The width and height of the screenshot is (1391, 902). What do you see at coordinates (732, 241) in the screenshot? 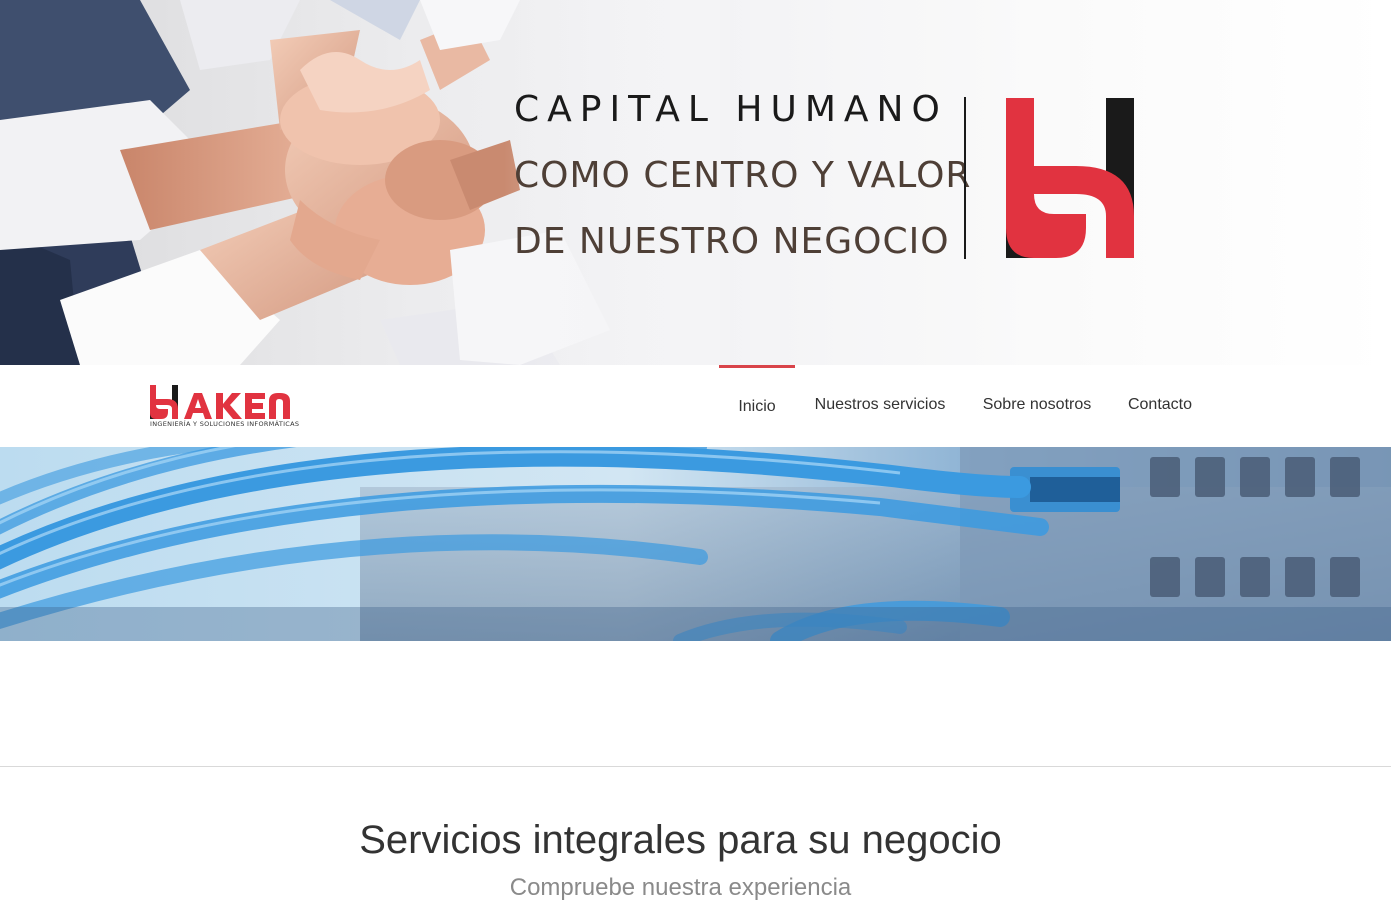
I see `hero-line-negocio: DE NUESTRO NEGOCIO` at bounding box center [732, 241].